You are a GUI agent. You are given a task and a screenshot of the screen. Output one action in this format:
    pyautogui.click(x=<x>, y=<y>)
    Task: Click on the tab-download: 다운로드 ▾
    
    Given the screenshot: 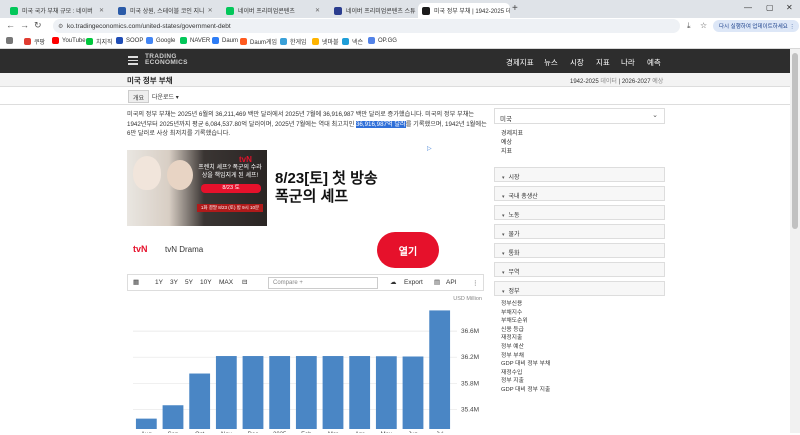 What is the action you would take?
    pyautogui.click(x=165, y=96)
    